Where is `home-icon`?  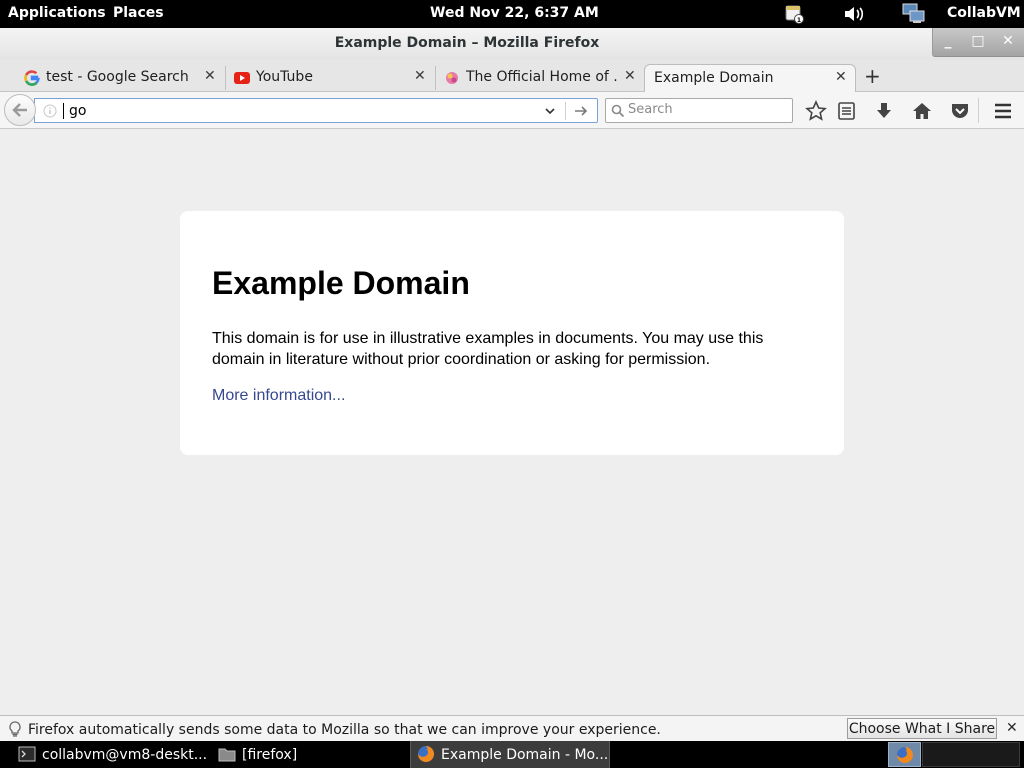
home-icon is located at coordinates (922, 111).